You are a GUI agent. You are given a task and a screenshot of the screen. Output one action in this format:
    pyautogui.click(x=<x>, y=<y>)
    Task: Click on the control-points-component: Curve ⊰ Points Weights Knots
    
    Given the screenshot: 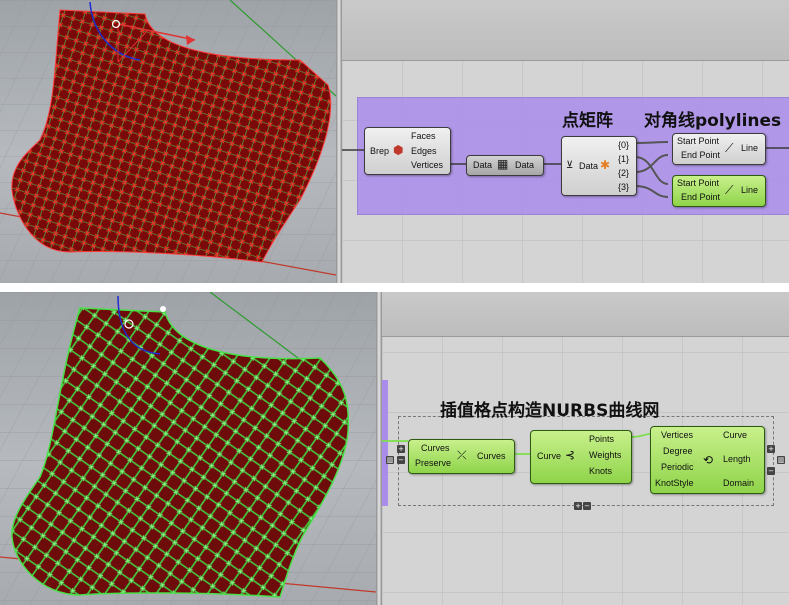 What is the action you would take?
    pyautogui.click(x=581, y=457)
    